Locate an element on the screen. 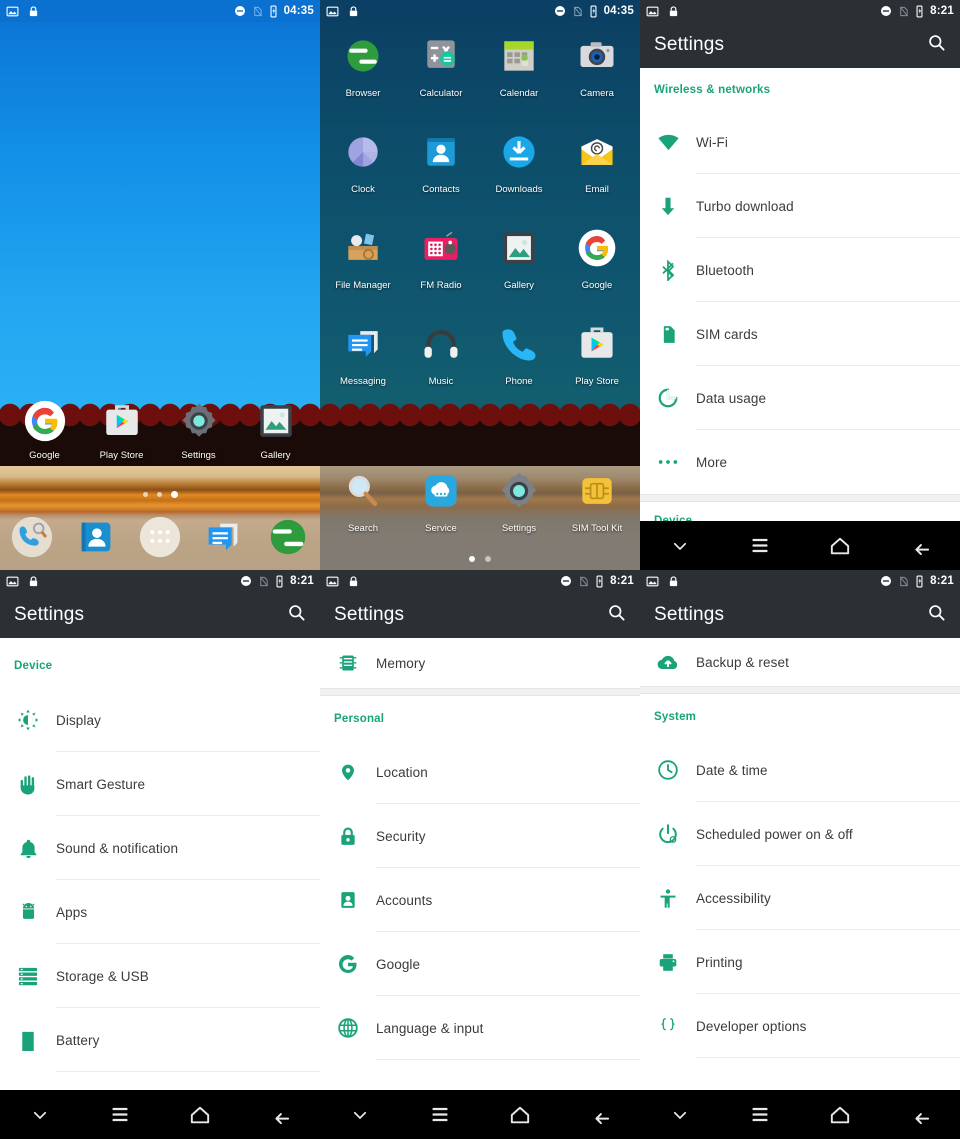 The height and width of the screenshot is (1139, 960). settings-row-memory: Memory is located at coordinates (480, 663).